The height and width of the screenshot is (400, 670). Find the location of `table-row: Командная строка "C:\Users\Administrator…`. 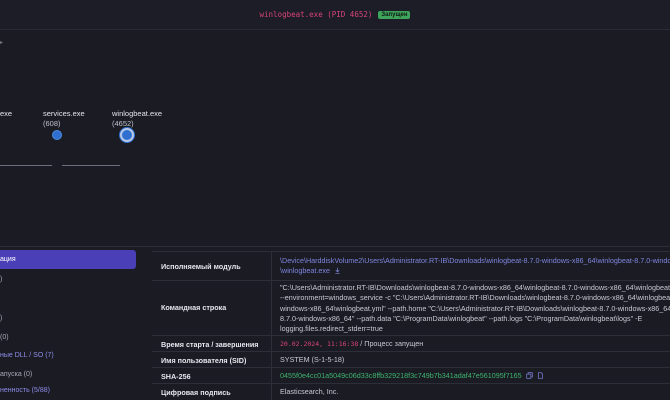

table-row: Командная строка "C:\Users\Administrator… is located at coordinates (411, 307).